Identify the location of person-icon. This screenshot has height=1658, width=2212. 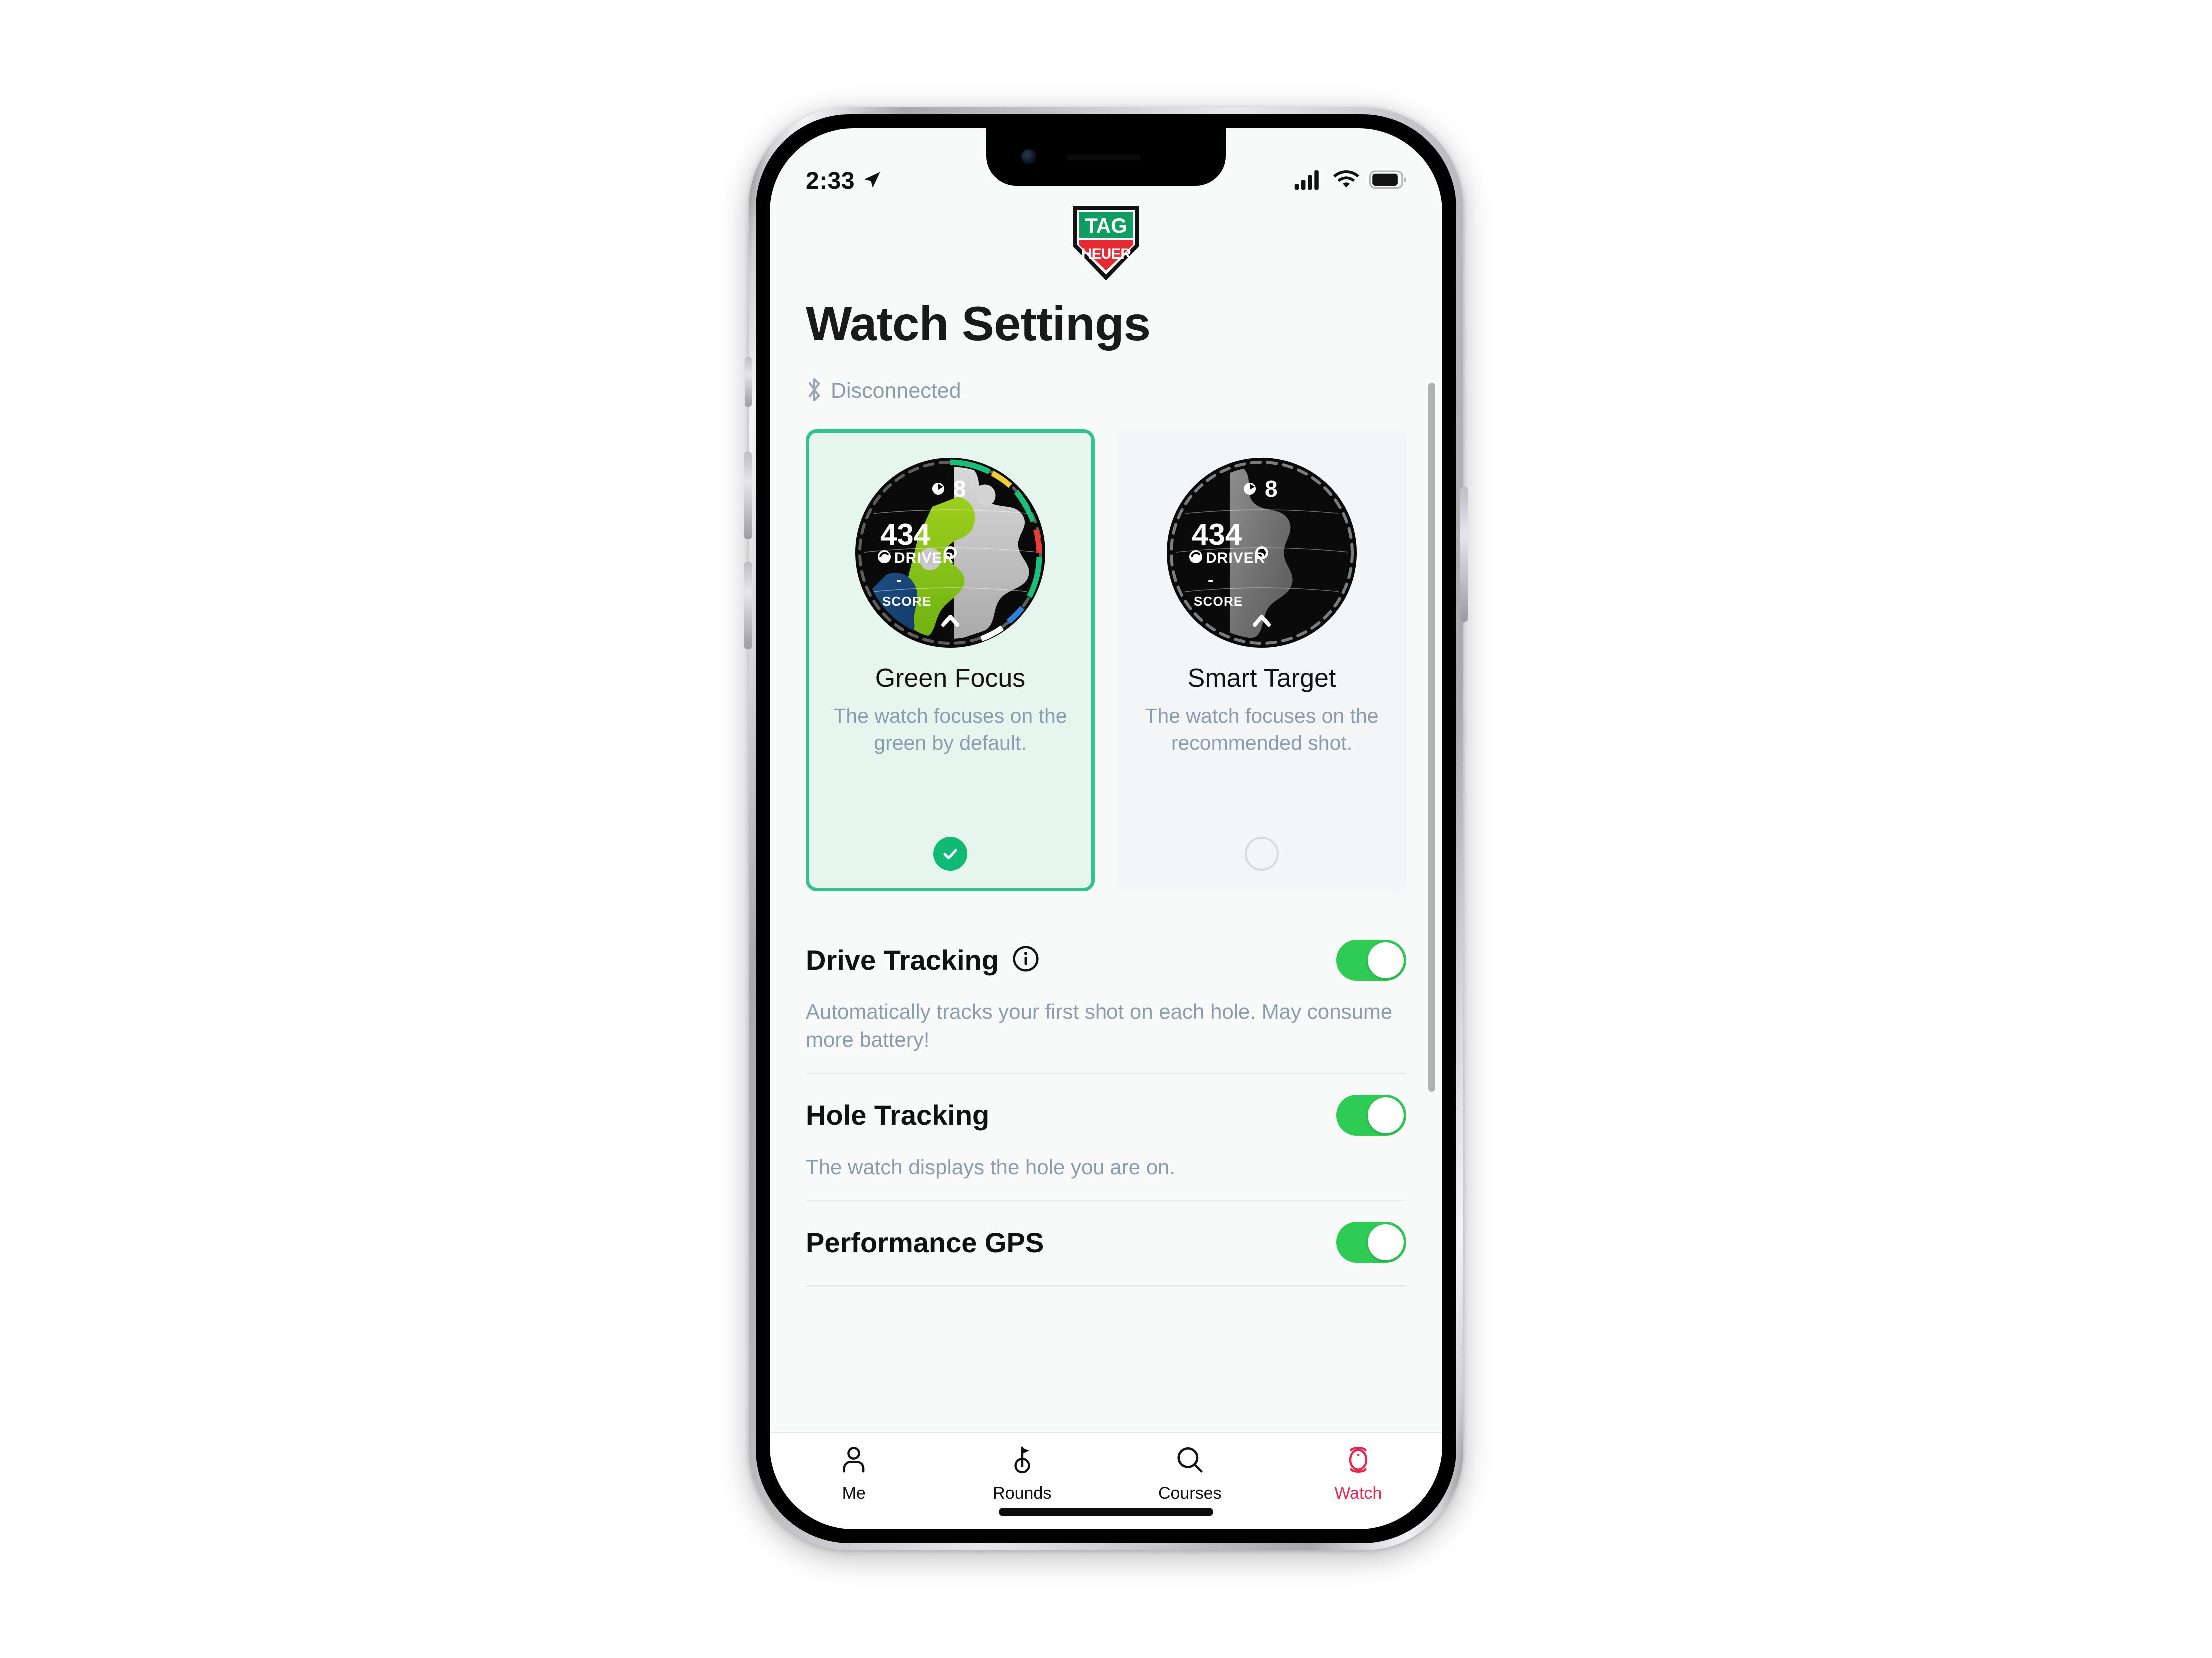
(853, 1461).